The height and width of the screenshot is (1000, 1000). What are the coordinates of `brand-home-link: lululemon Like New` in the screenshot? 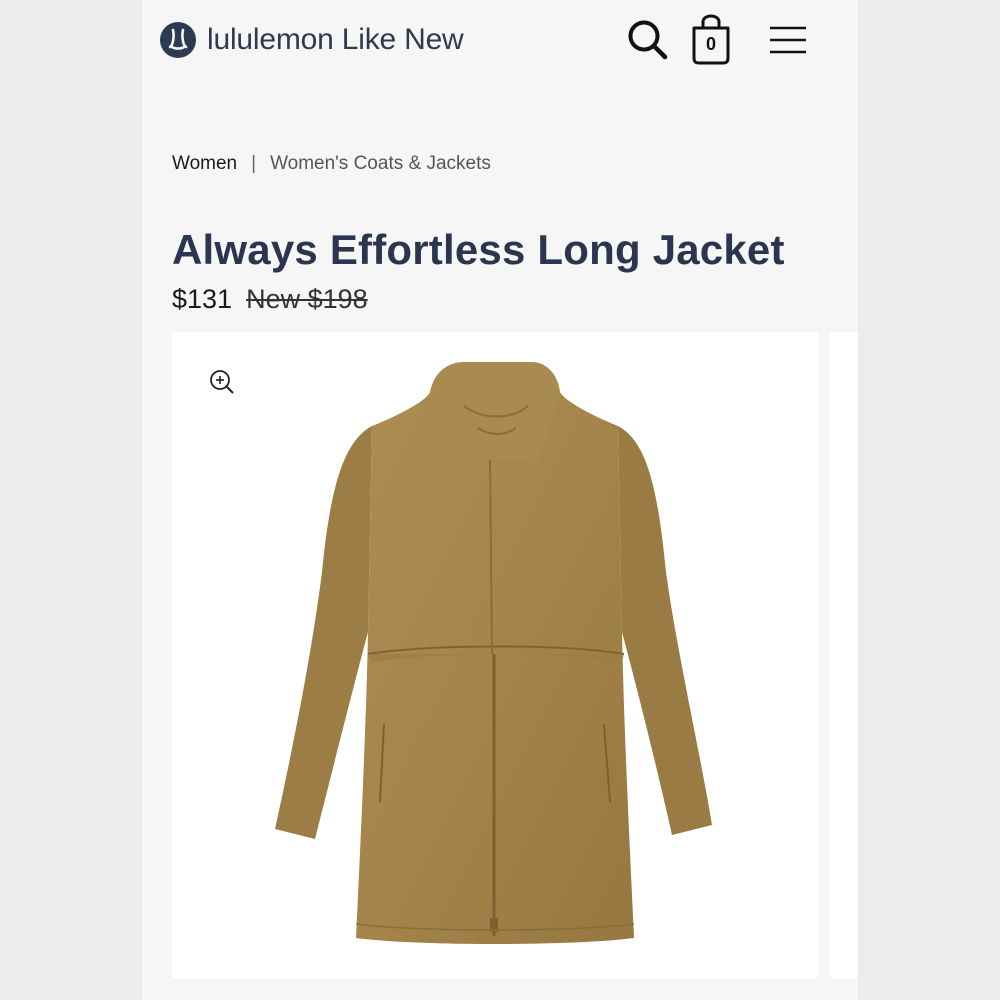 It's located at (312, 40).